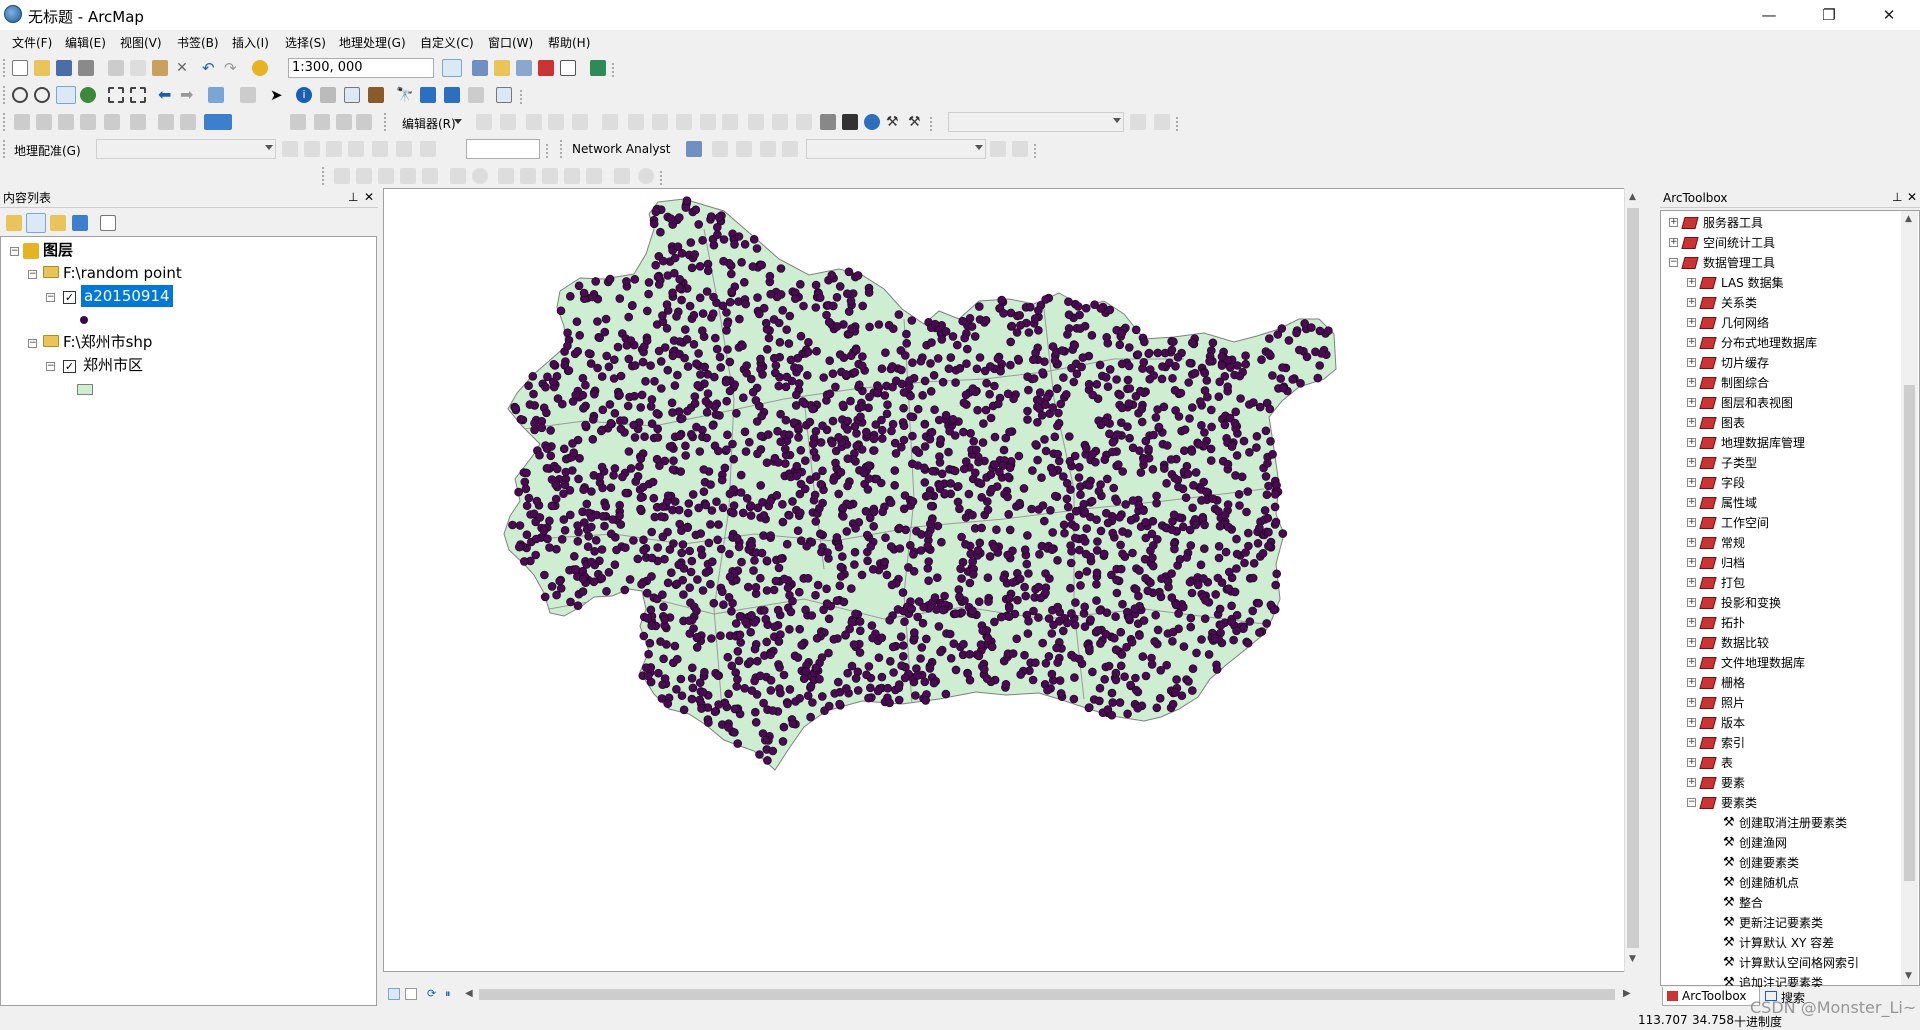 The width and height of the screenshot is (1920, 1030). What do you see at coordinates (1763, 663) in the screenshot?
I see `toolset-item: 文件地理数据库` at bounding box center [1763, 663].